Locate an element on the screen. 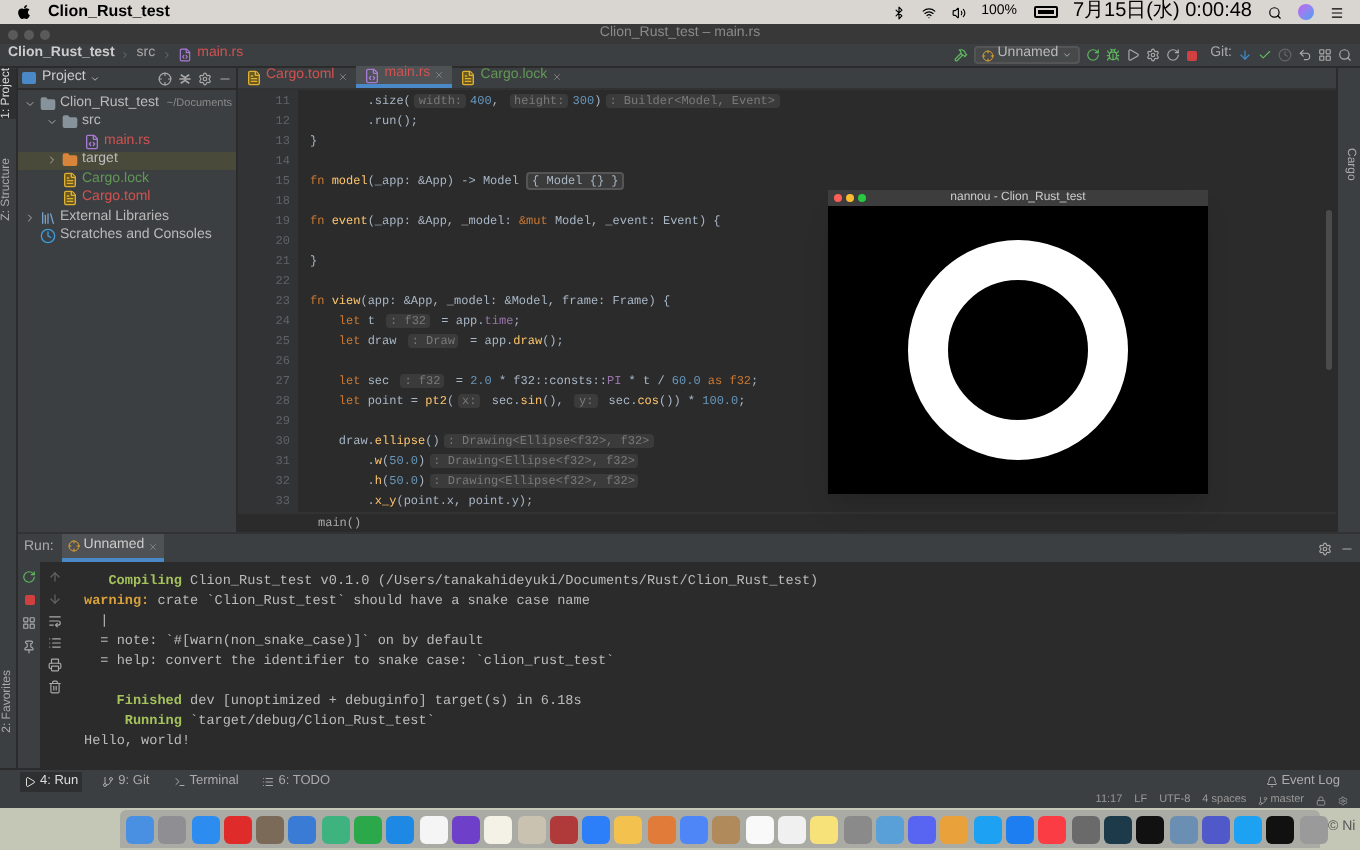 This screenshot has height=850, width=1360. search-icon is located at coordinates (1275, 12).